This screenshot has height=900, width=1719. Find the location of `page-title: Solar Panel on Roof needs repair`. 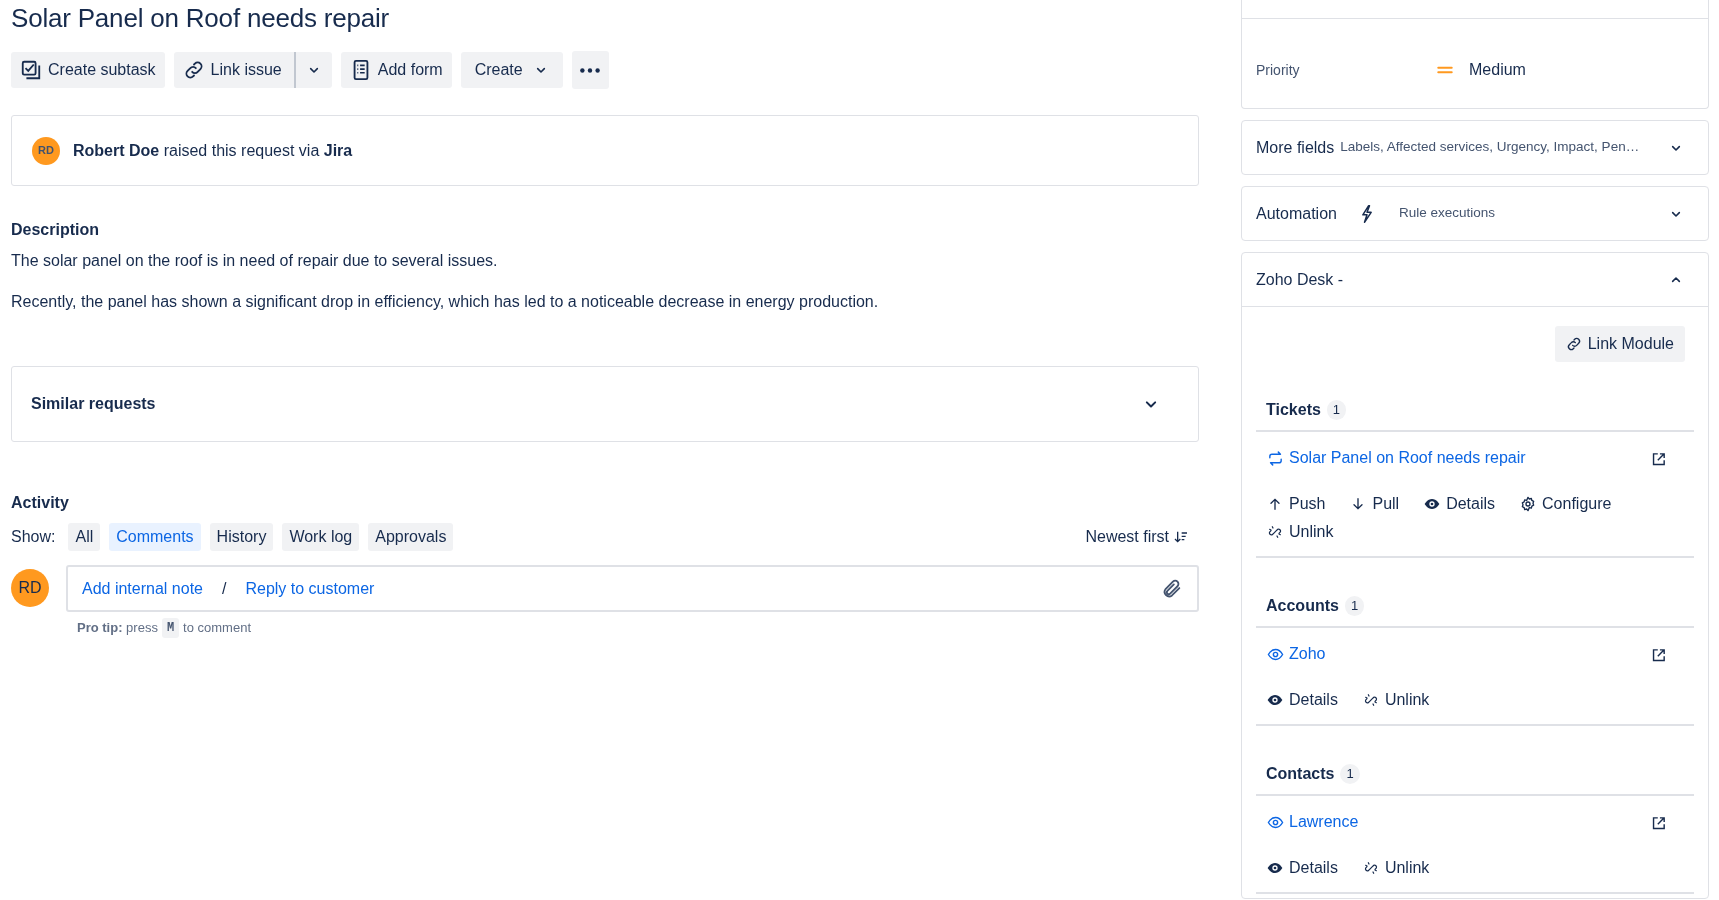

page-title: Solar Panel on Roof needs repair is located at coordinates (201, 18).